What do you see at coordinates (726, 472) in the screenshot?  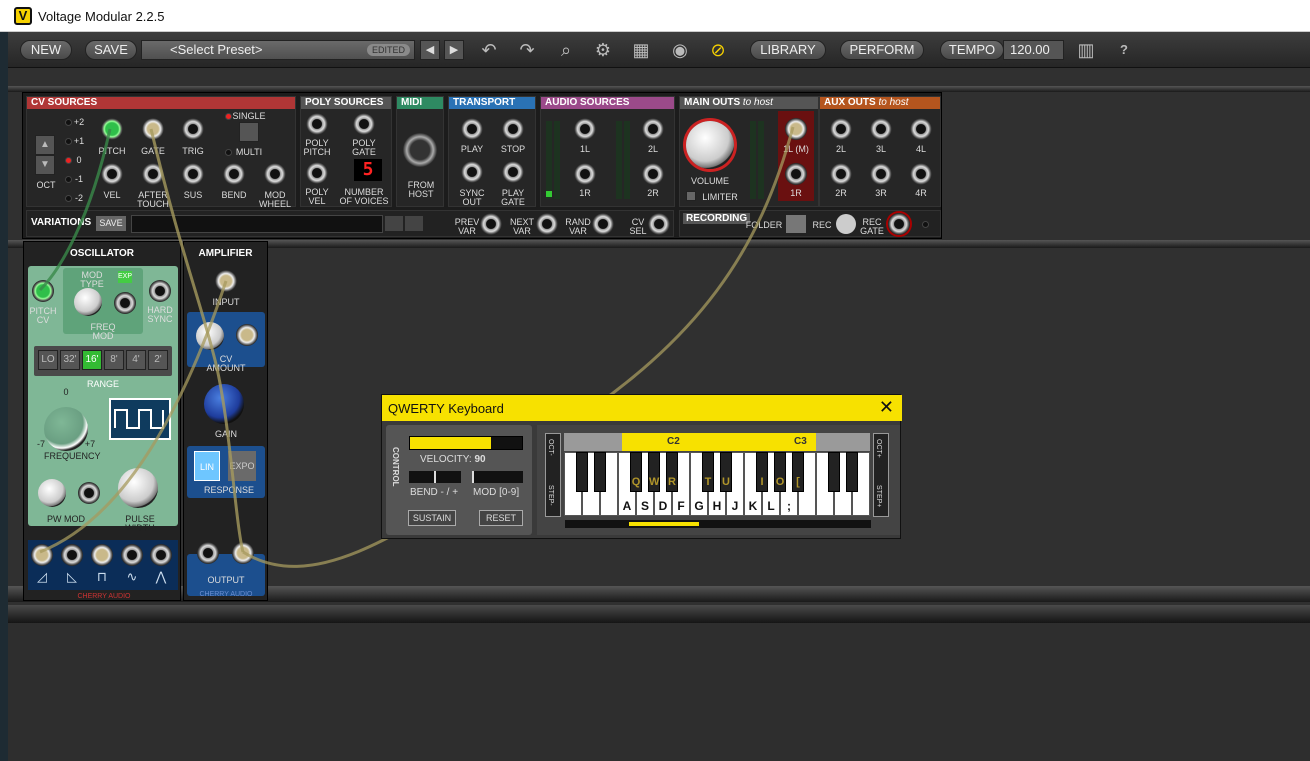 I see `black-key: U` at bounding box center [726, 472].